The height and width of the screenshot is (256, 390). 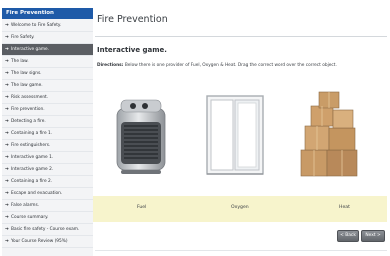 What do you see at coordinates (36, 25) in the screenshot?
I see `sidebar-item-label: Welcome to Fire Safety.` at bounding box center [36, 25].